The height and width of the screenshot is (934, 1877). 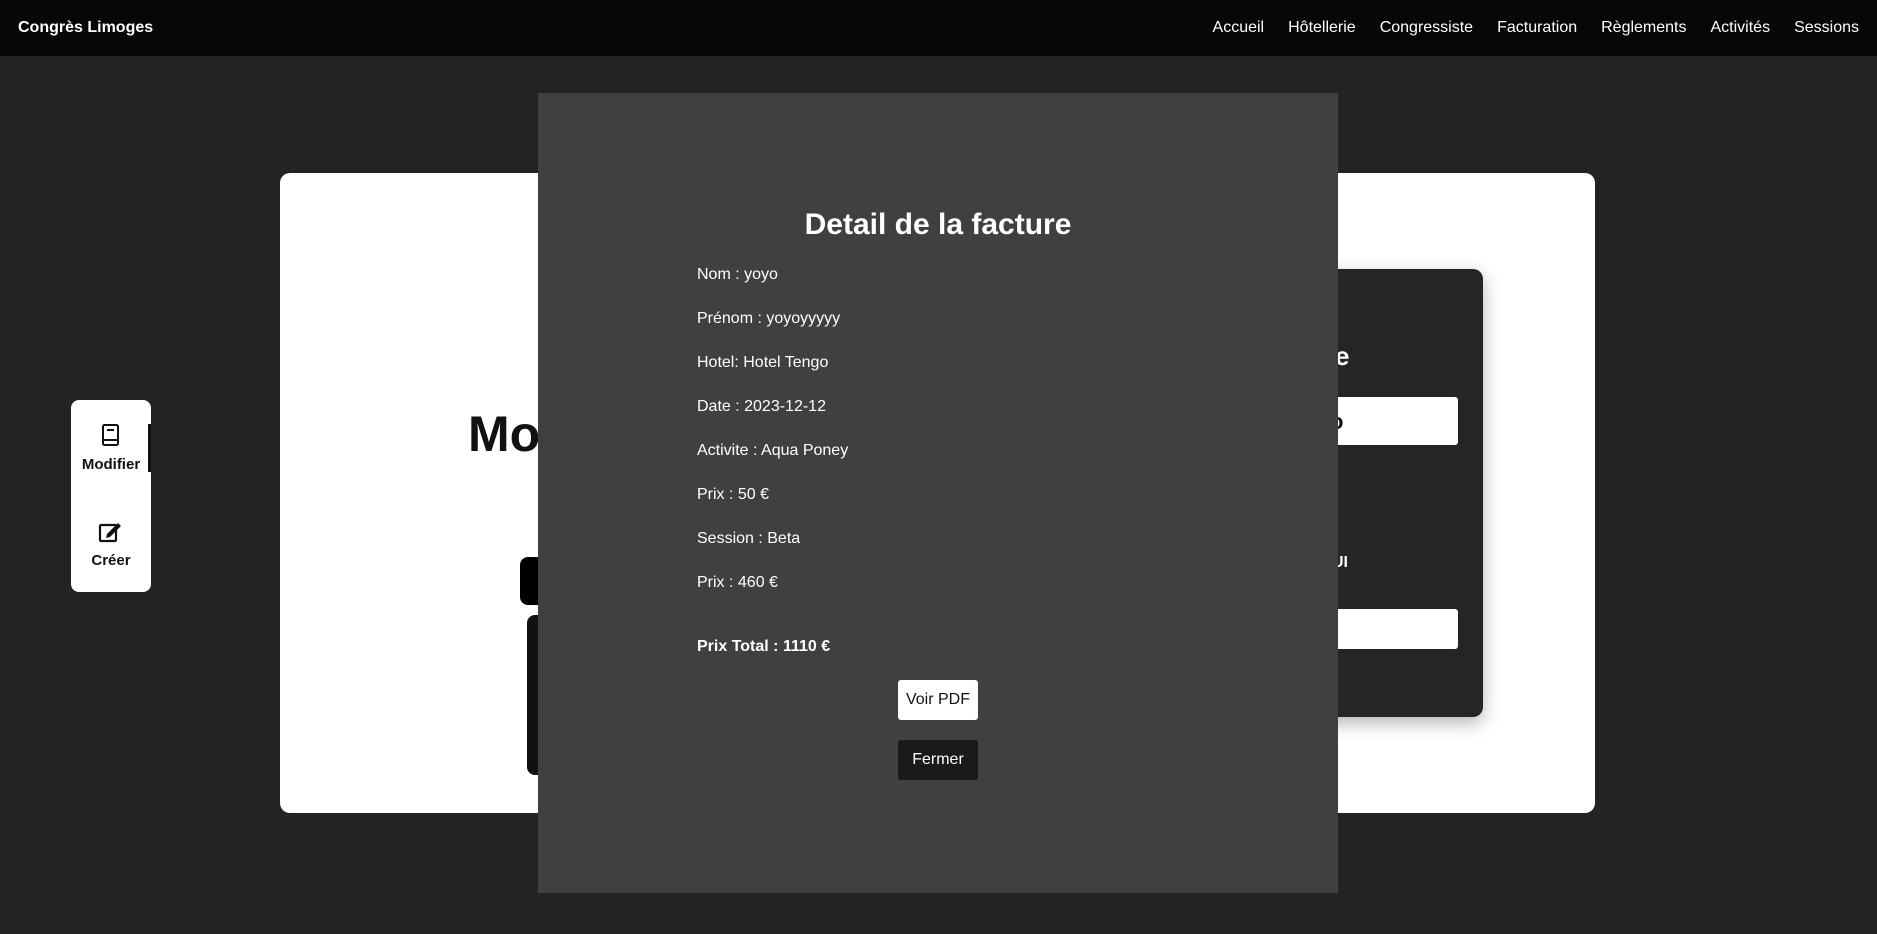 What do you see at coordinates (1239, 28) in the screenshot?
I see `nav-item-accueil: Accueil` at bounding box center [1239, 28].